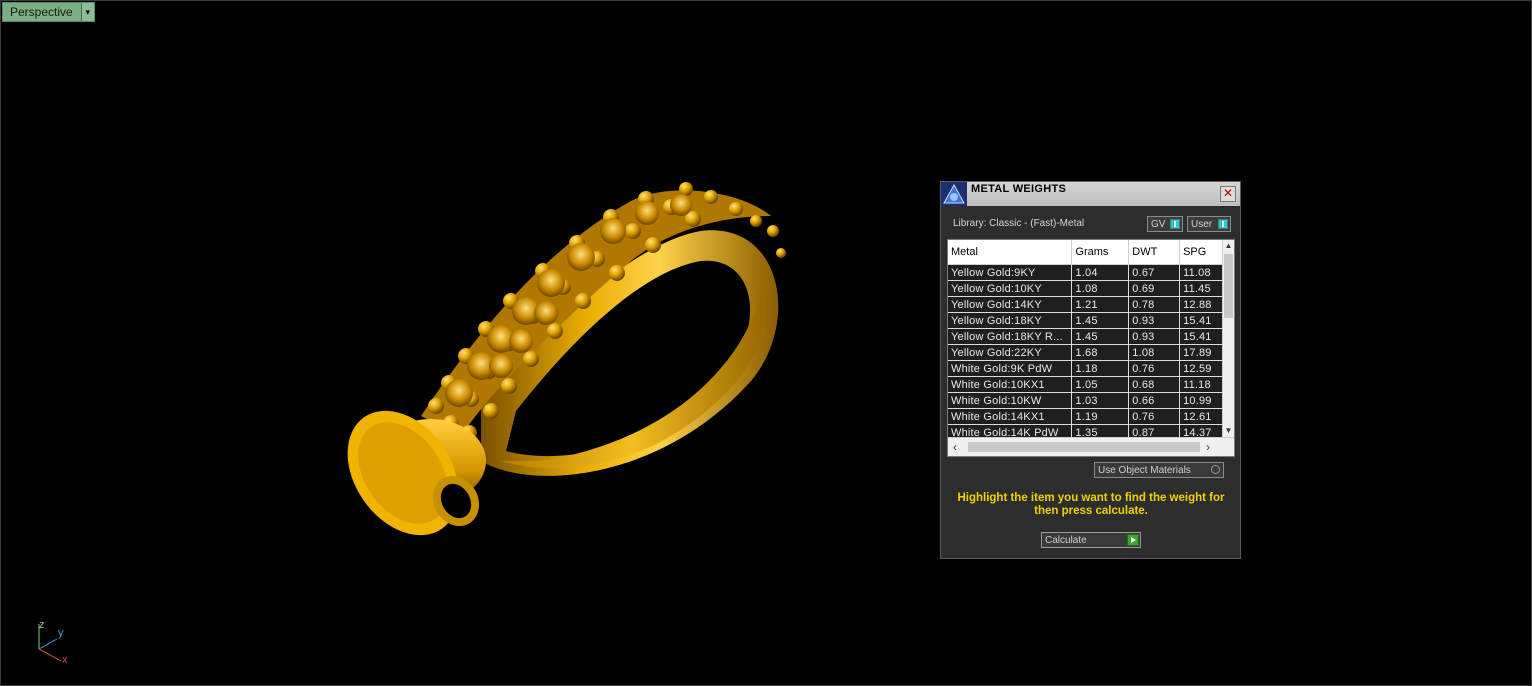 Image resolution: width=1532 pixels, height=686 pixels. I want to click on scroll-up-icon: ▲, so click(1228, 247).